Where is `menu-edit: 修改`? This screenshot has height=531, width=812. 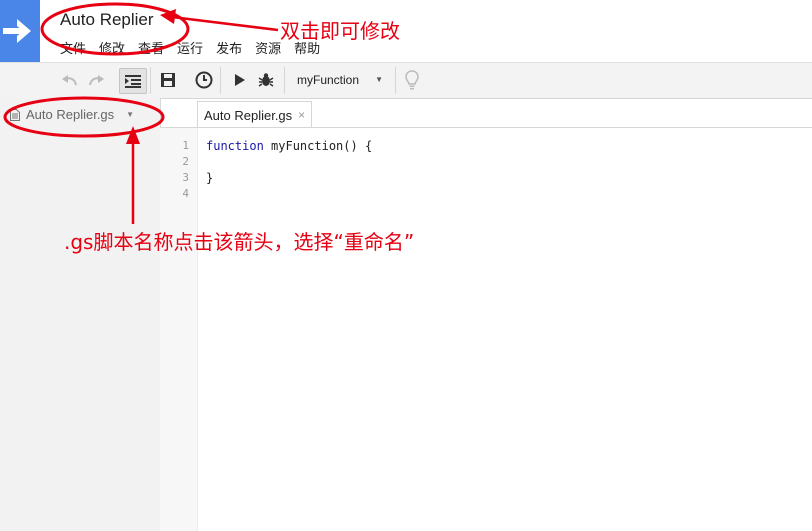
menu-edit: 修改 is located at coordinates (112, 47).